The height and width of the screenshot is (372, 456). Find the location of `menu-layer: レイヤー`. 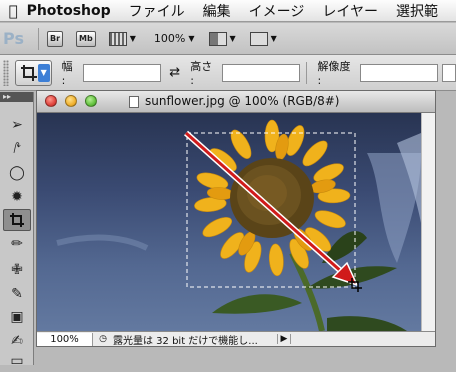

menu-layer: レイヤー is located at coordinates (350, 11).